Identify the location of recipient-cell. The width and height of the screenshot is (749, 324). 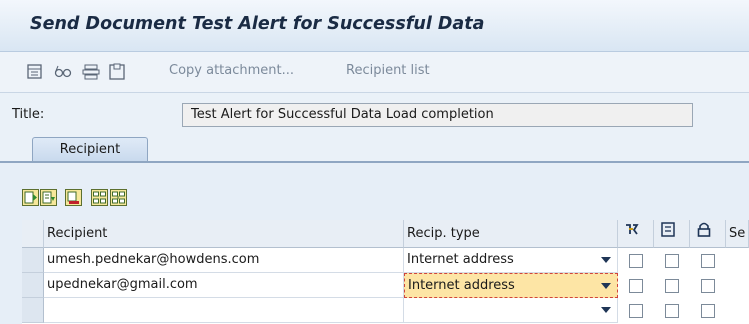
(224, 310).